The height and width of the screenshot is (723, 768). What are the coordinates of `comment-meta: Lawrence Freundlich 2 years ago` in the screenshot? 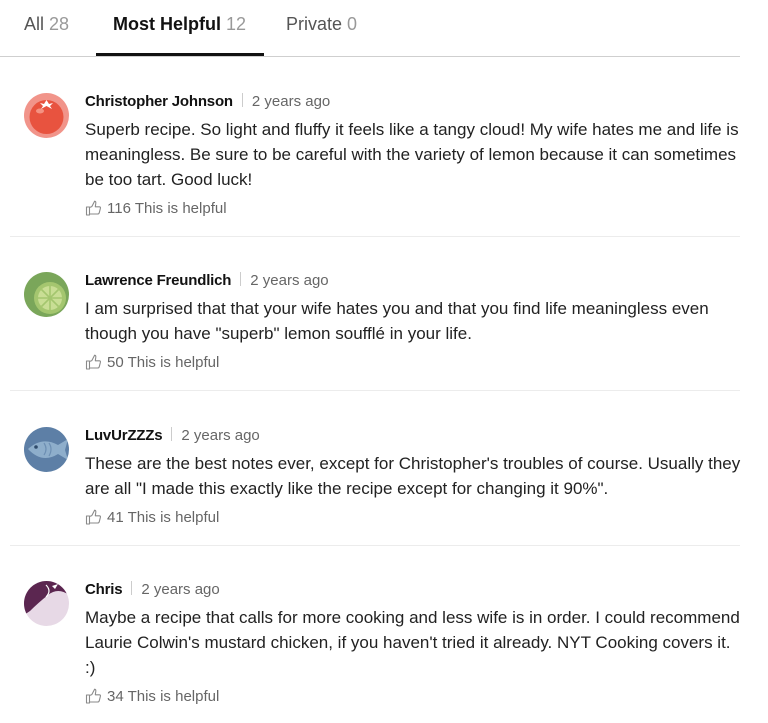 It's located at (207, 280).